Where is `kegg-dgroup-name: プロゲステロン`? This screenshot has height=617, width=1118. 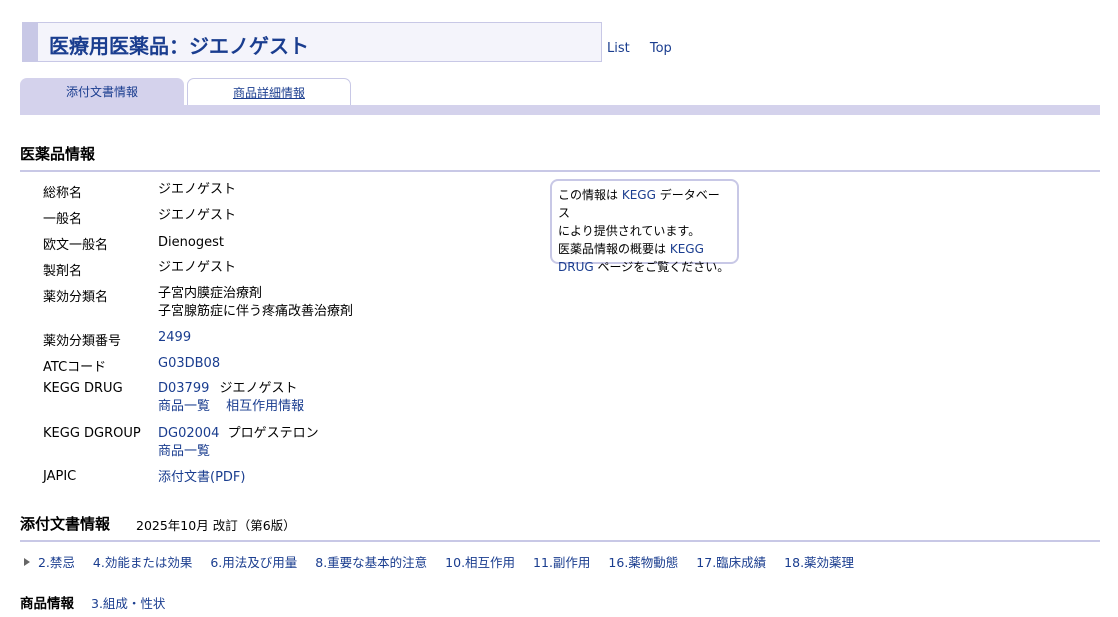 kegg-dgroup-name: プロゲステロン is located at coordinates (273, 433).